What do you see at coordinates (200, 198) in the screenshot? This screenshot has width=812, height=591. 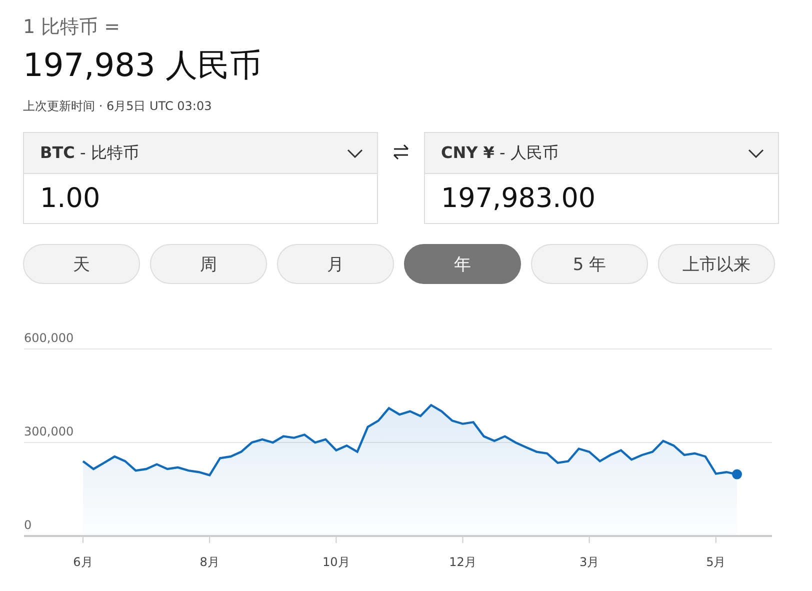 I see `amount-field: 1.00` at bounding box center [200, 198].